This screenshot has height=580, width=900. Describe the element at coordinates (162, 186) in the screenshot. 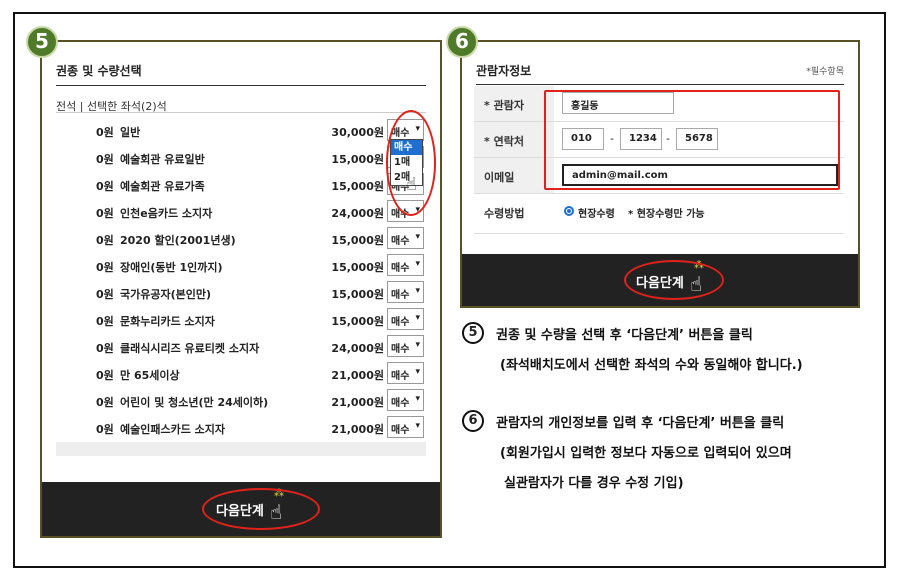

I see `ticket-name: 예술회관 유료가족` at that location.